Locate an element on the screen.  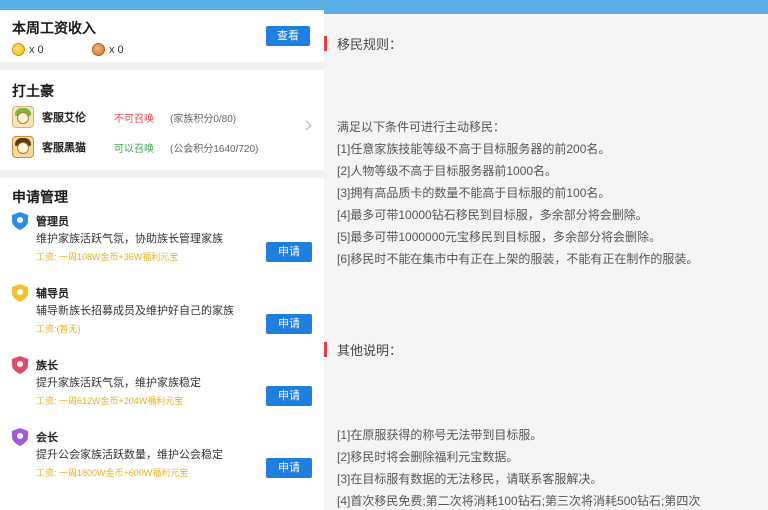
copper-coin-count: x 0 is located at coordinates (116, 49).